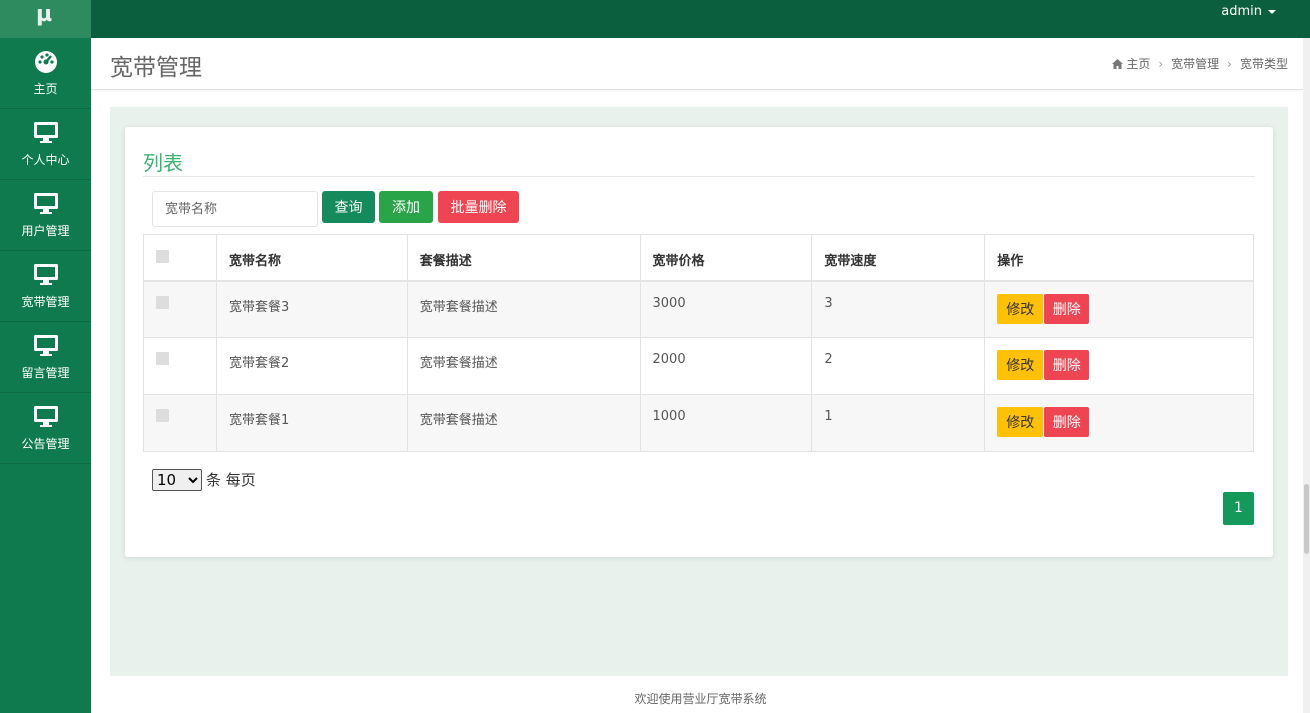  I want to click on cell-name: 宽带套餐3, so click(311, 309).